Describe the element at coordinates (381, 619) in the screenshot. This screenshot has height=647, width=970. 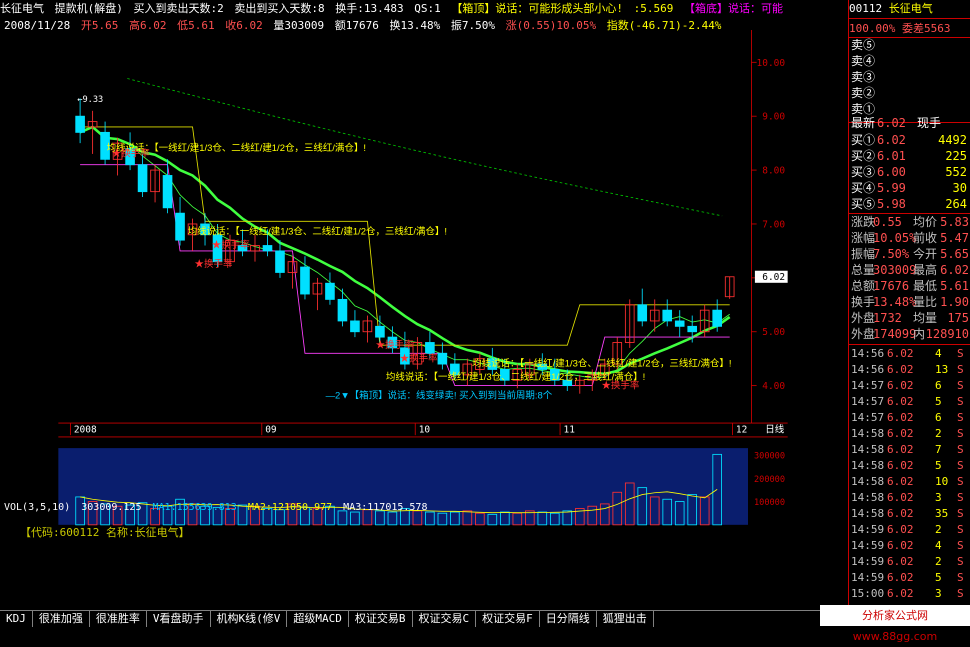
I see `indicator-tab-6: 权证交易B` at that location.